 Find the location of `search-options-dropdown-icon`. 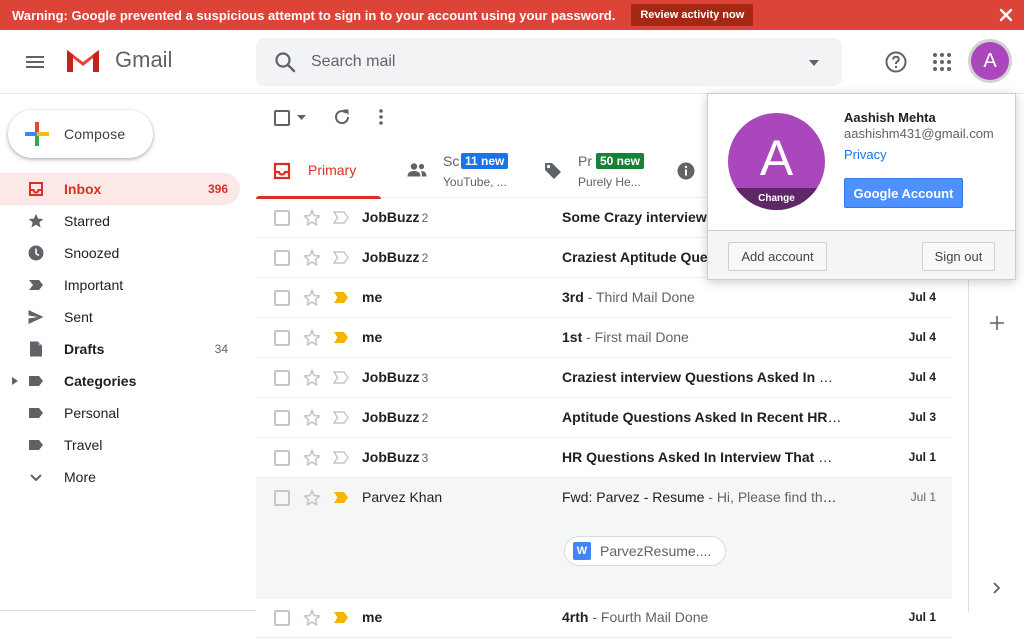

search-options-dropdown-icon is located at coordinates (814, 63).